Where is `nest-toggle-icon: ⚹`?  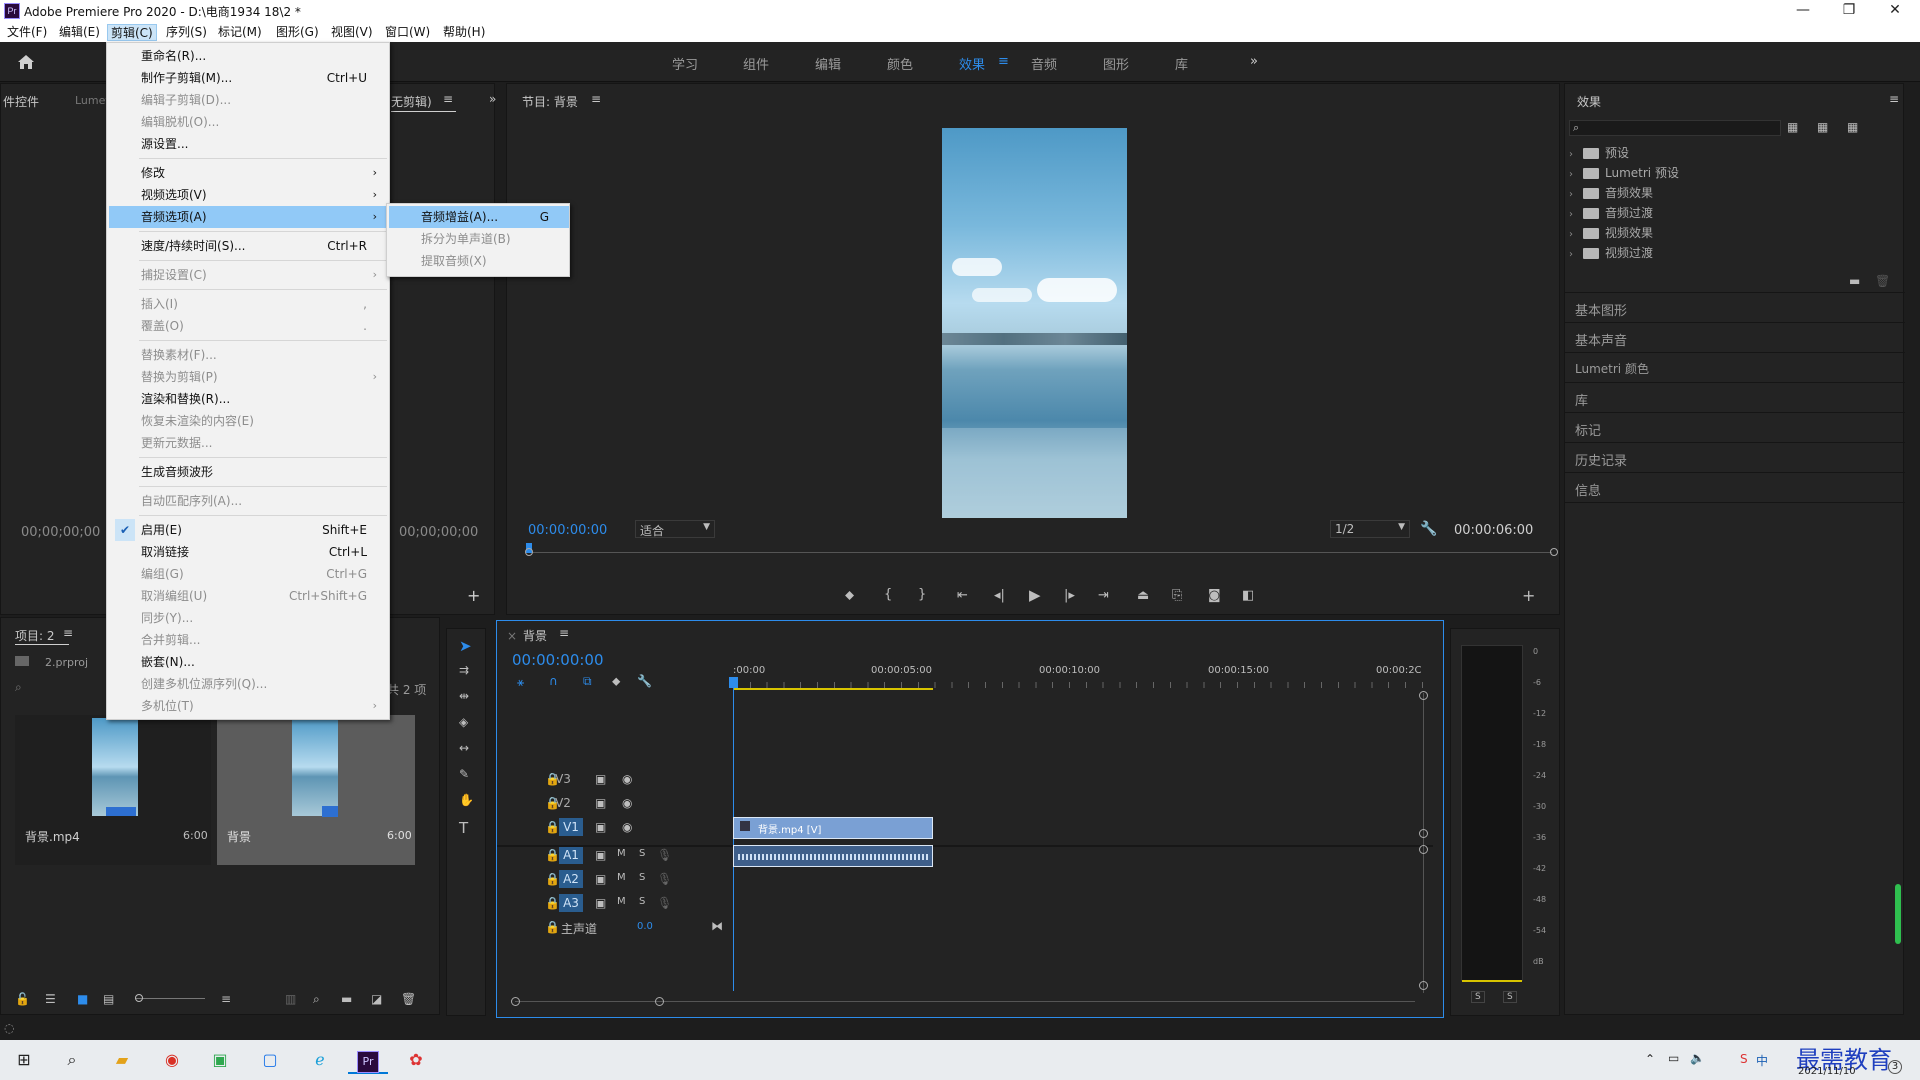 nest-toggle-icon: ⚹ is located at coordinates (520, 682).